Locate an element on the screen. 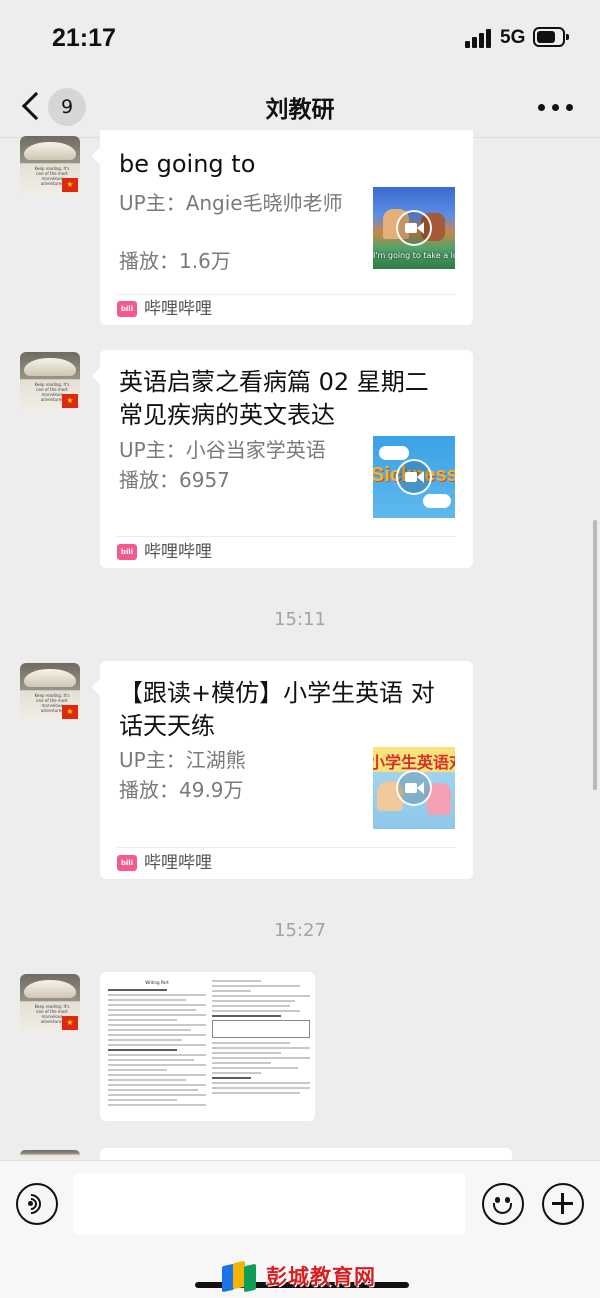  video-thumbnail: Sickness is located at coordinates (414, 477).